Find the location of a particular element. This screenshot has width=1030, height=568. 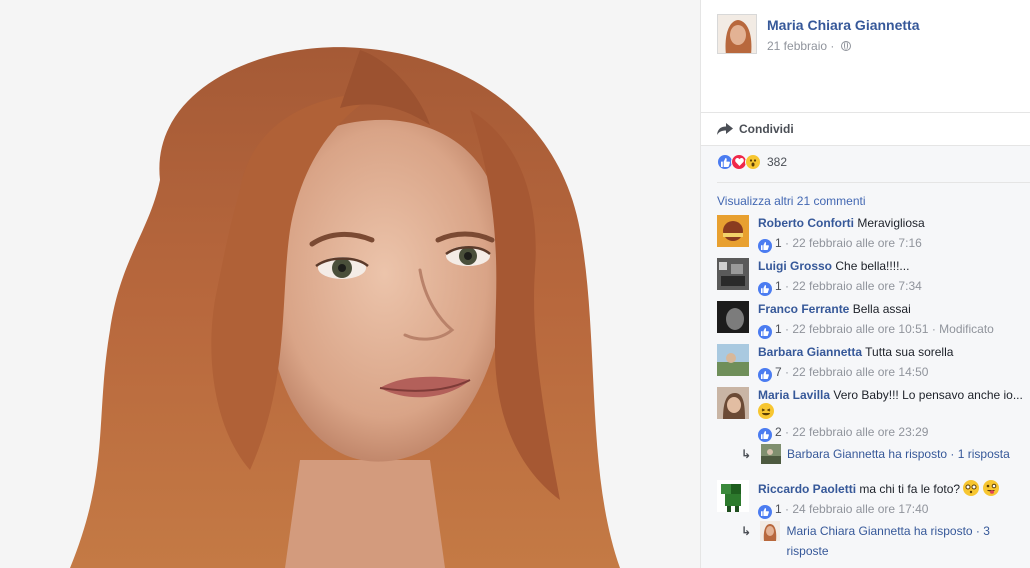

comment-text: Tutta sua sorella is located at coordinates (909, 352).